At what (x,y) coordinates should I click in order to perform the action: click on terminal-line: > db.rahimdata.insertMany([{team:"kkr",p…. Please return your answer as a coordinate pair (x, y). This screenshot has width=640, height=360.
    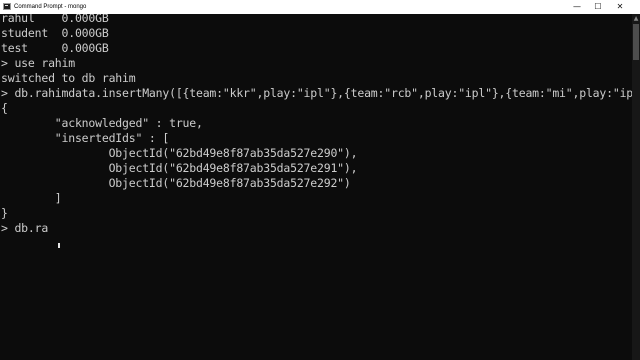
    Looking at the image, I should click on (316, 93).